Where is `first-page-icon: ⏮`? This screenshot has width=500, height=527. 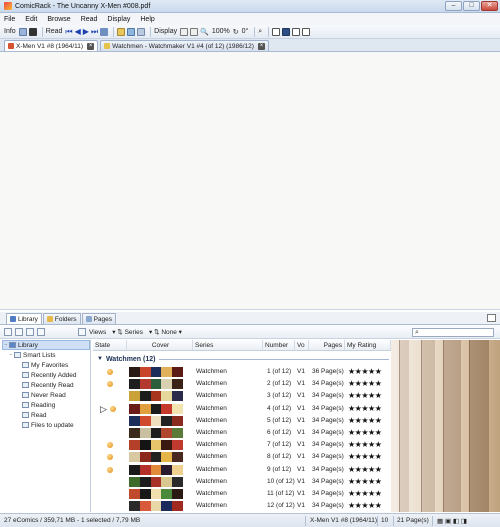
first-page-icon: ⏮ is located at coordinates (68, 31).